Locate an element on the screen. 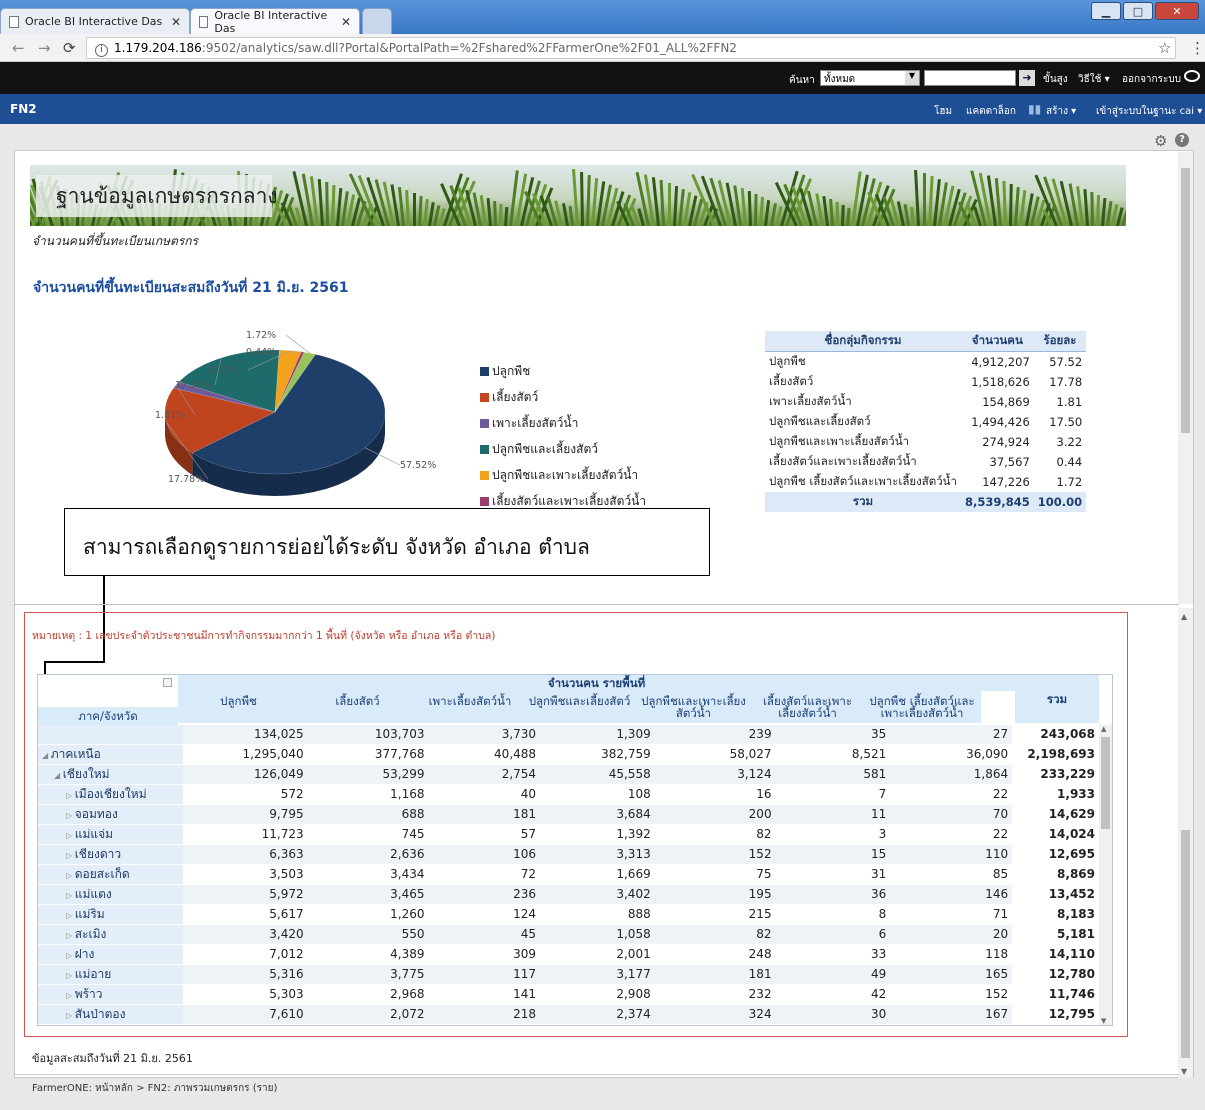 This screenshot has height=1110, width=1205. row-label: ▷ แม่ริม is located at coordinates (110, 914).